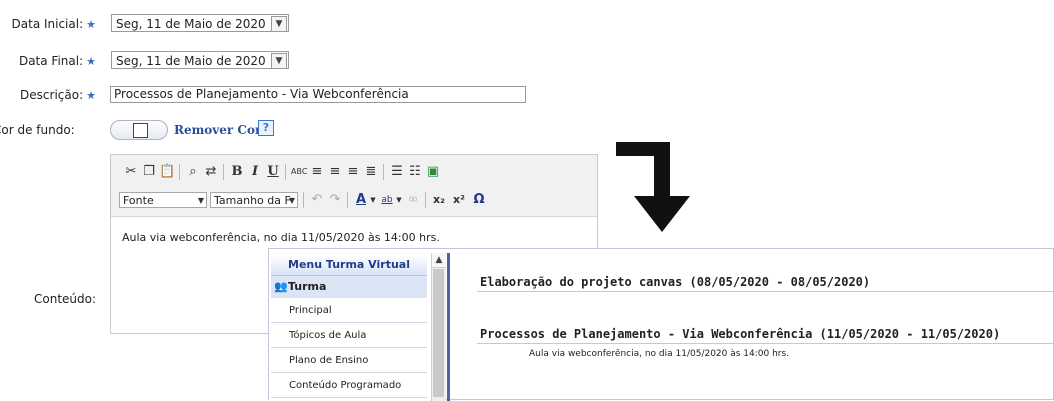  What do you see at coordinates (433, 172) in the screenshot?
I see `image-icon: ▣` at bounding box center [433, 172].